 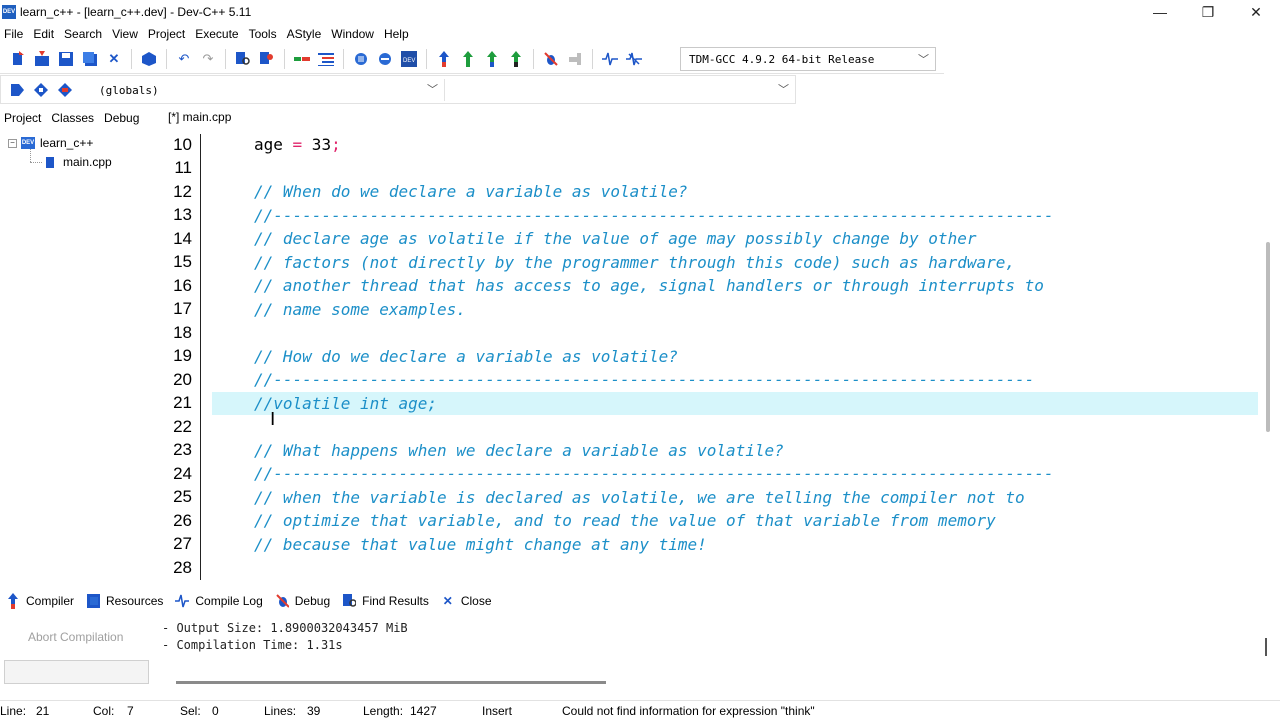 What do you see at coordinates (125, 34) in the screenshot?
I see `menu-view: View` at bounding box center [125, 34].